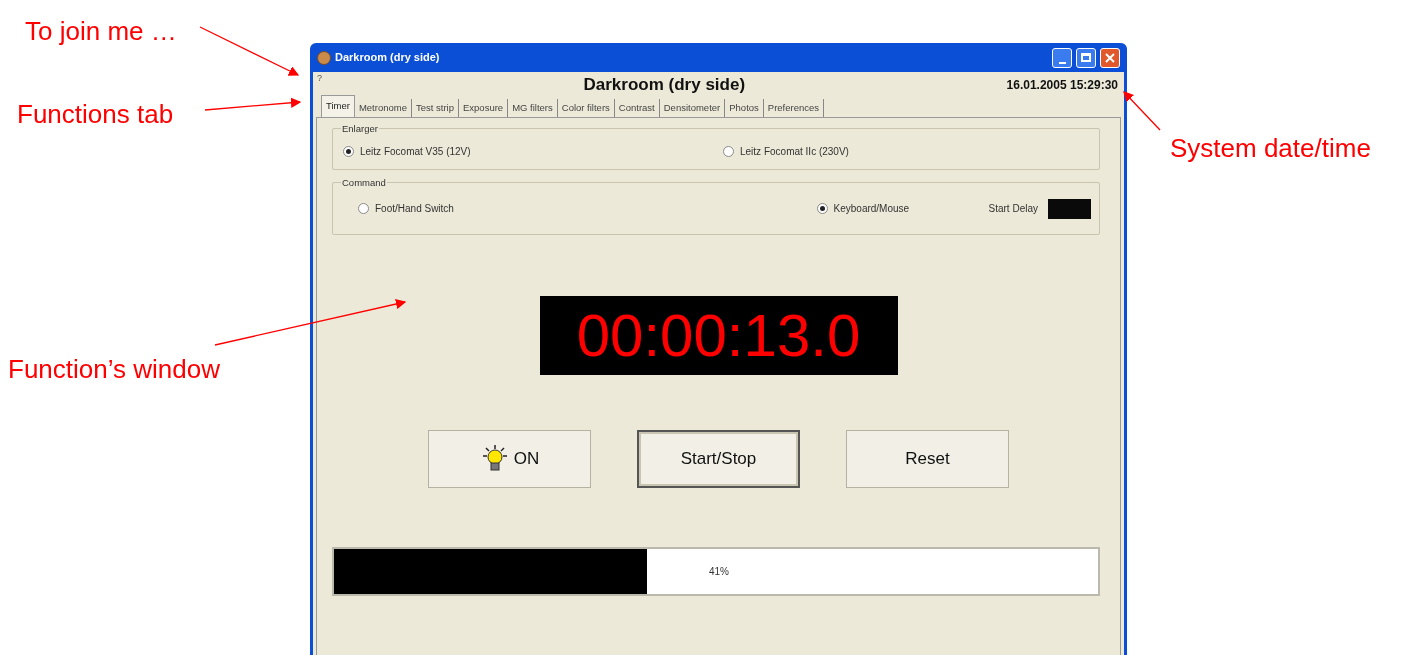 This screenshot has height=655, width=1410. What do you see at coordinates (1086, 57) in the screenshot?
I see `maximize-button` at bounding box center [1086, 57].